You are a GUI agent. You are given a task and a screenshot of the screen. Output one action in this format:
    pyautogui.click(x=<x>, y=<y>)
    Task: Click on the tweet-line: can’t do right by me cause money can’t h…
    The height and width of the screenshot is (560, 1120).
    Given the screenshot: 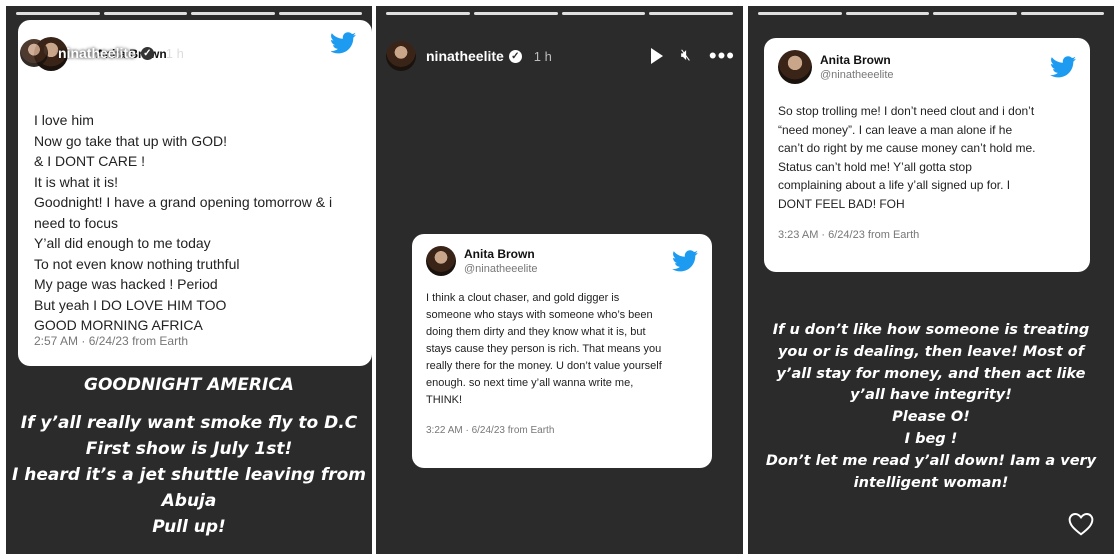 What is the action you would take?
    pyautogui.click(x=907, y=148)
    